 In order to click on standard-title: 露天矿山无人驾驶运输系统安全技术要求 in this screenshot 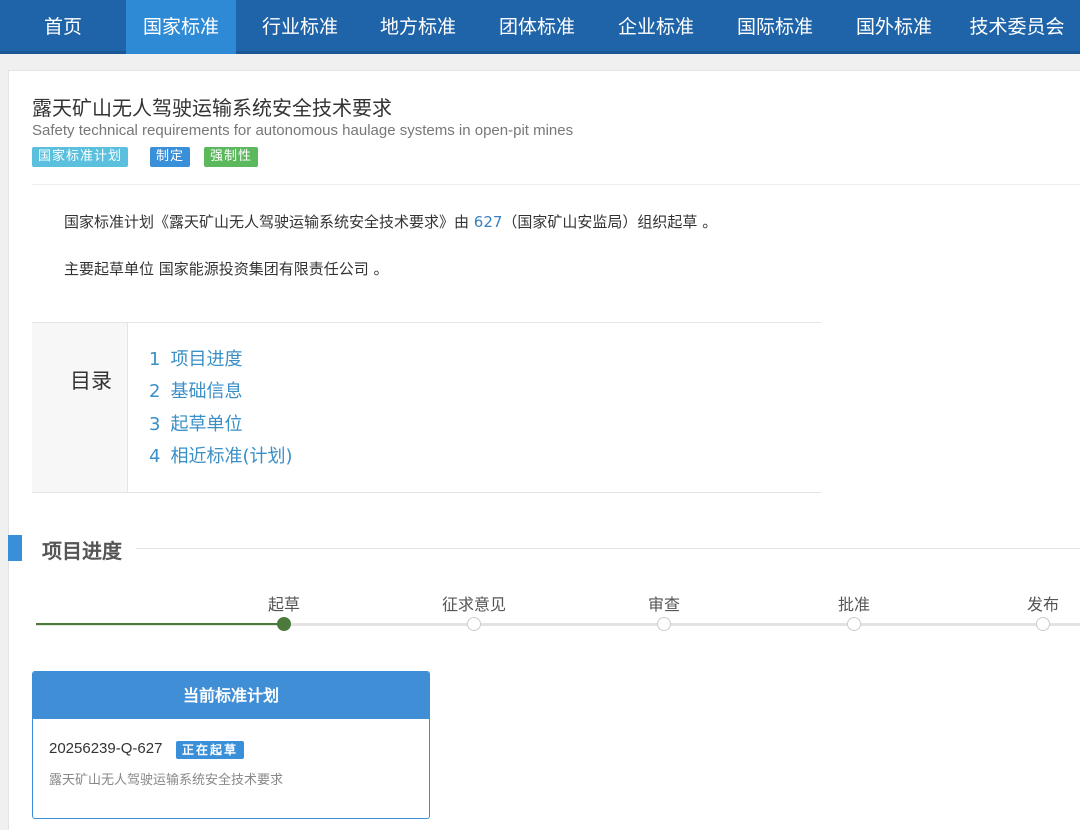, I will do `click(212, 108)`.